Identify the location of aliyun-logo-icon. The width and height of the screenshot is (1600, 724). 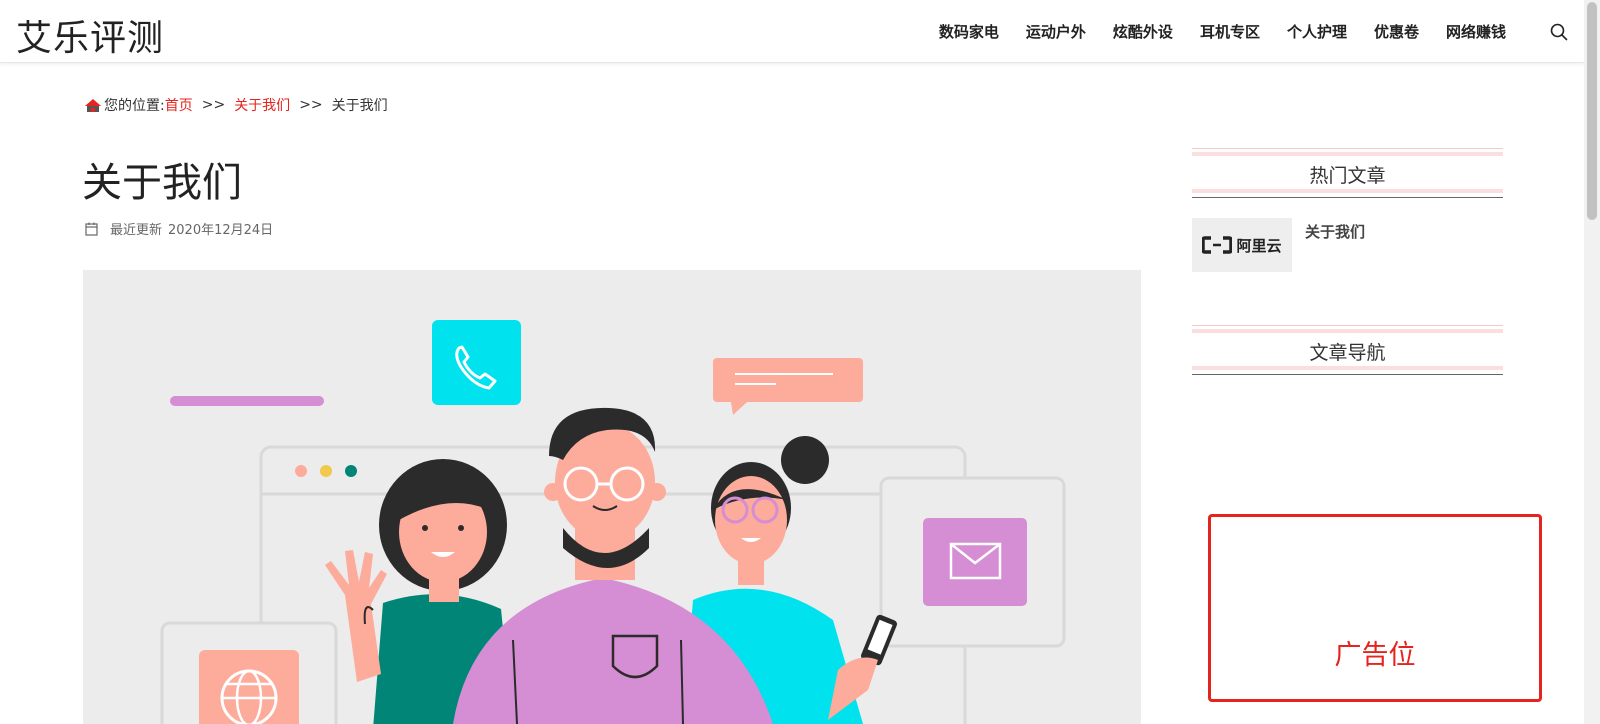
(1217, 245).